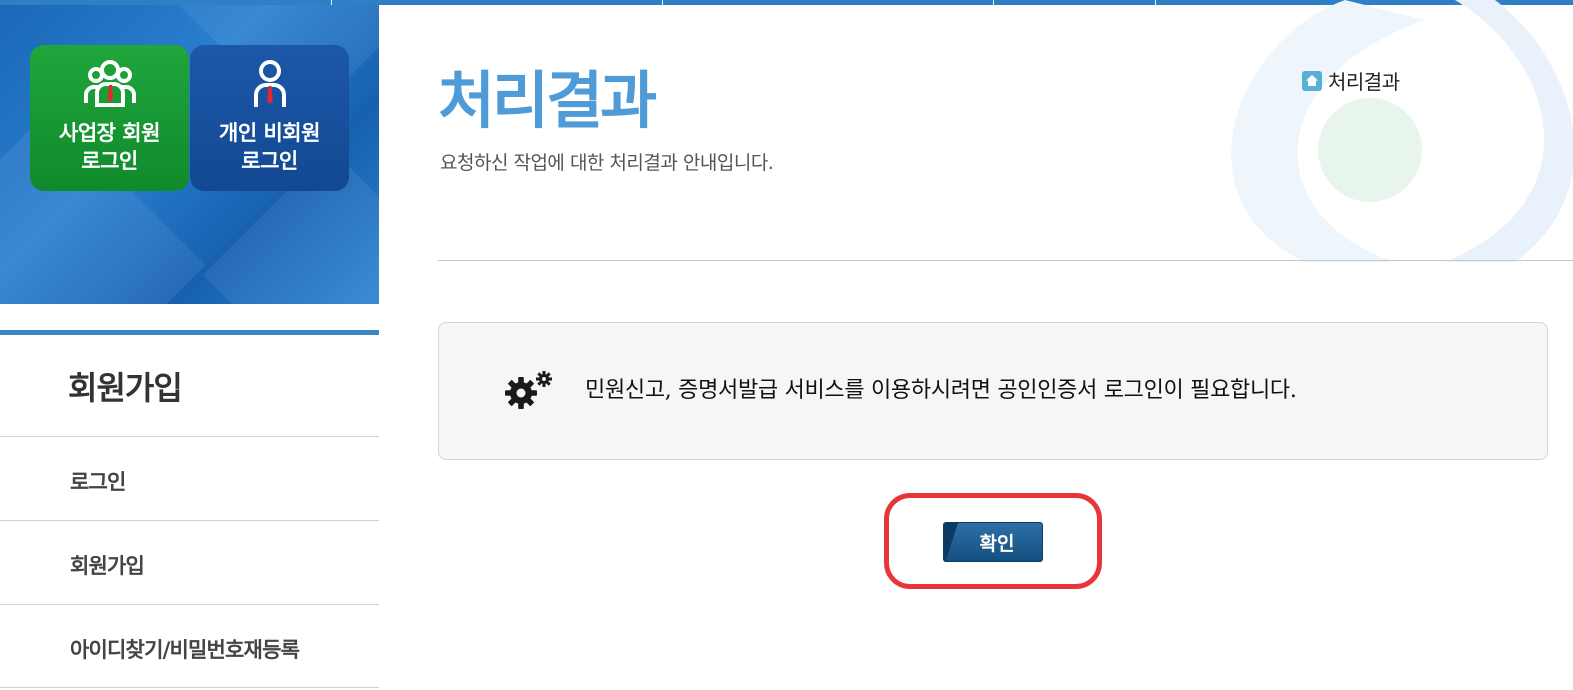 The height and width of the screenshot is (690, 1573). I want to click on page-title: 처리결과, so click(547, 100).